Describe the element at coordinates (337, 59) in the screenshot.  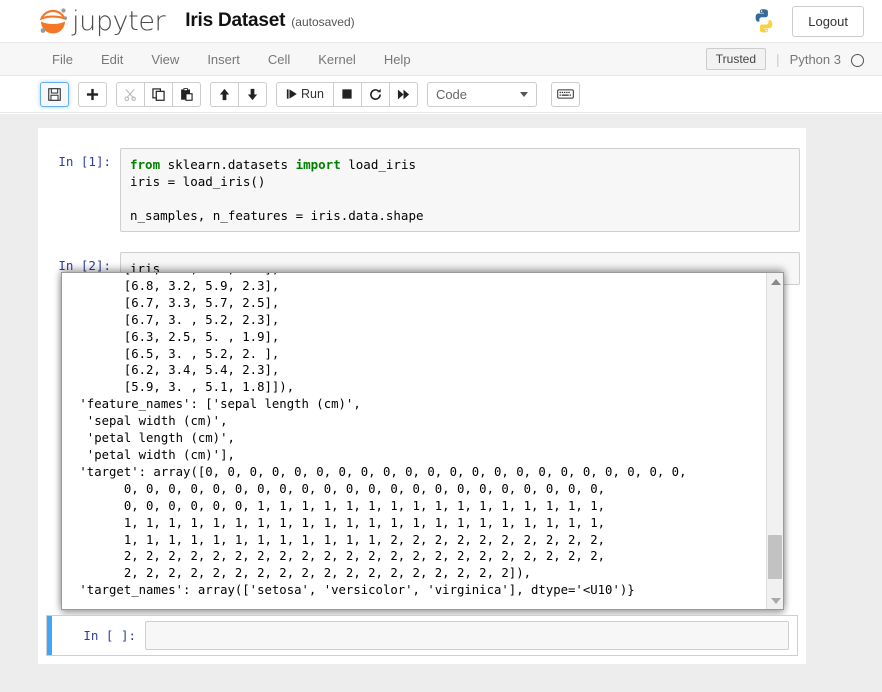
I see `menu-item-kernel: Kernel` at that location.